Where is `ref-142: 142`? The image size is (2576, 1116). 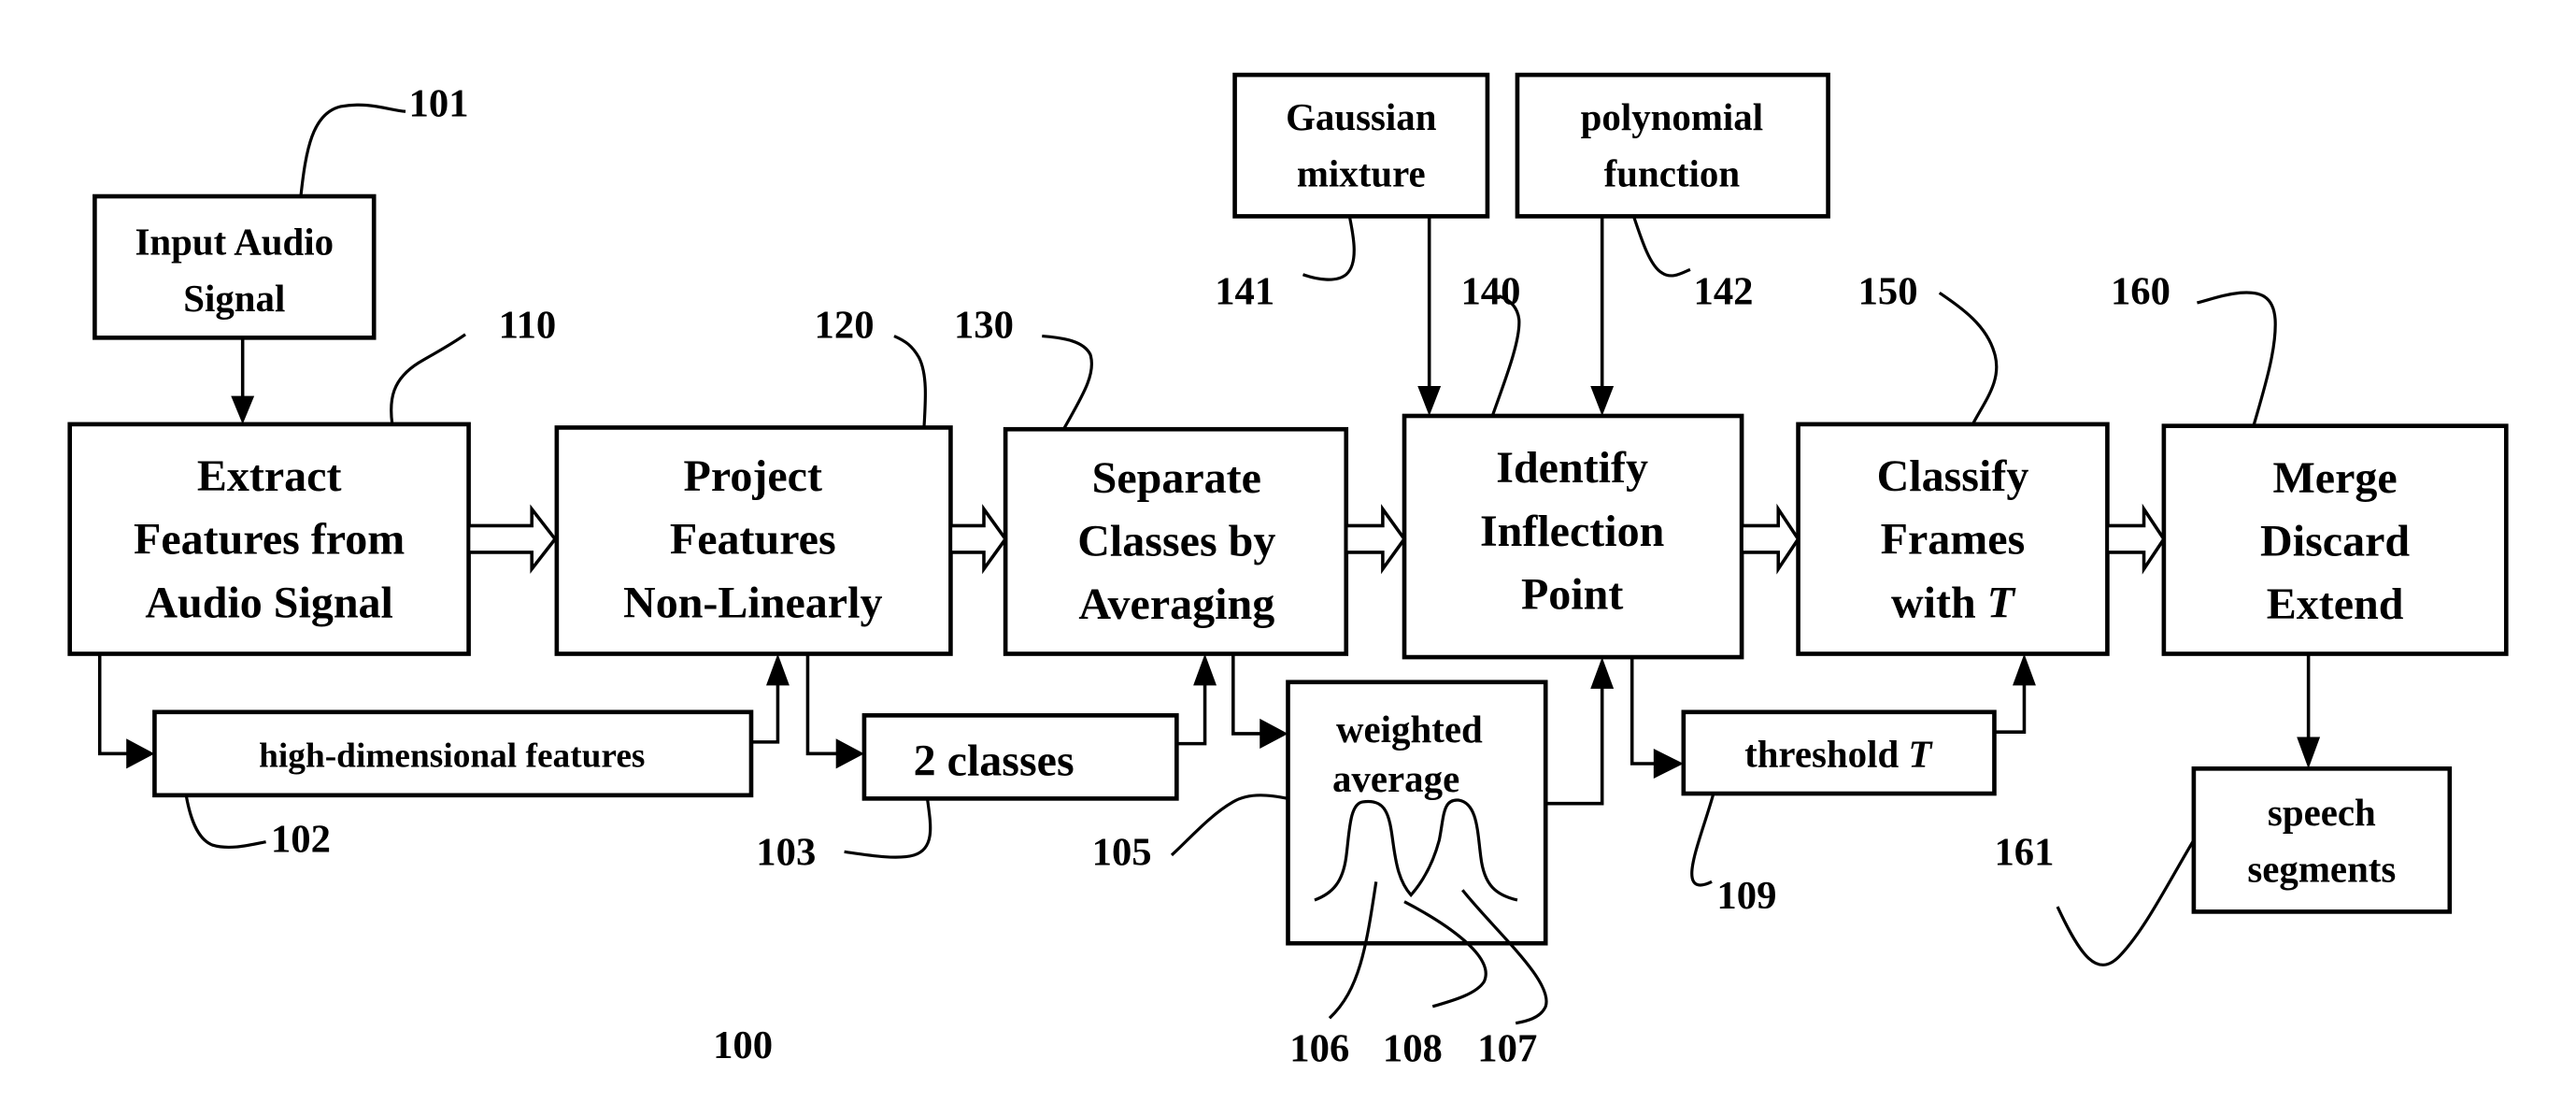 ref-142: 142 is located at coordinates (1693, 264).